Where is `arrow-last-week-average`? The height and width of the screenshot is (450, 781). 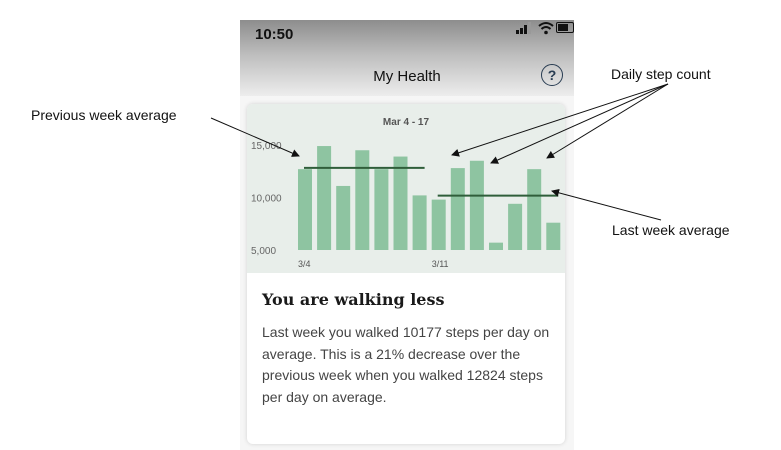 arrow-last-week-average is located at coordinates (606, 204).